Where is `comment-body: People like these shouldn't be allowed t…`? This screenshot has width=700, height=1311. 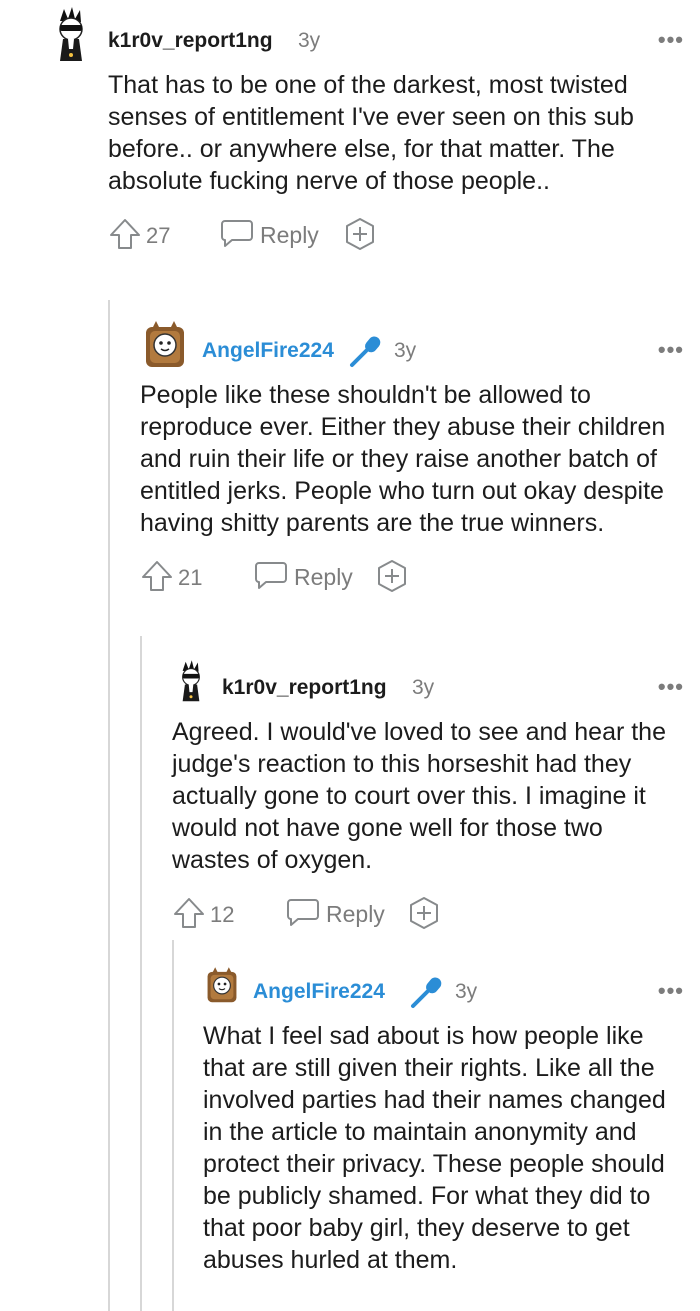 comment-body: People like these shouldn't be allowed t… is located at coordinates (403, 459).